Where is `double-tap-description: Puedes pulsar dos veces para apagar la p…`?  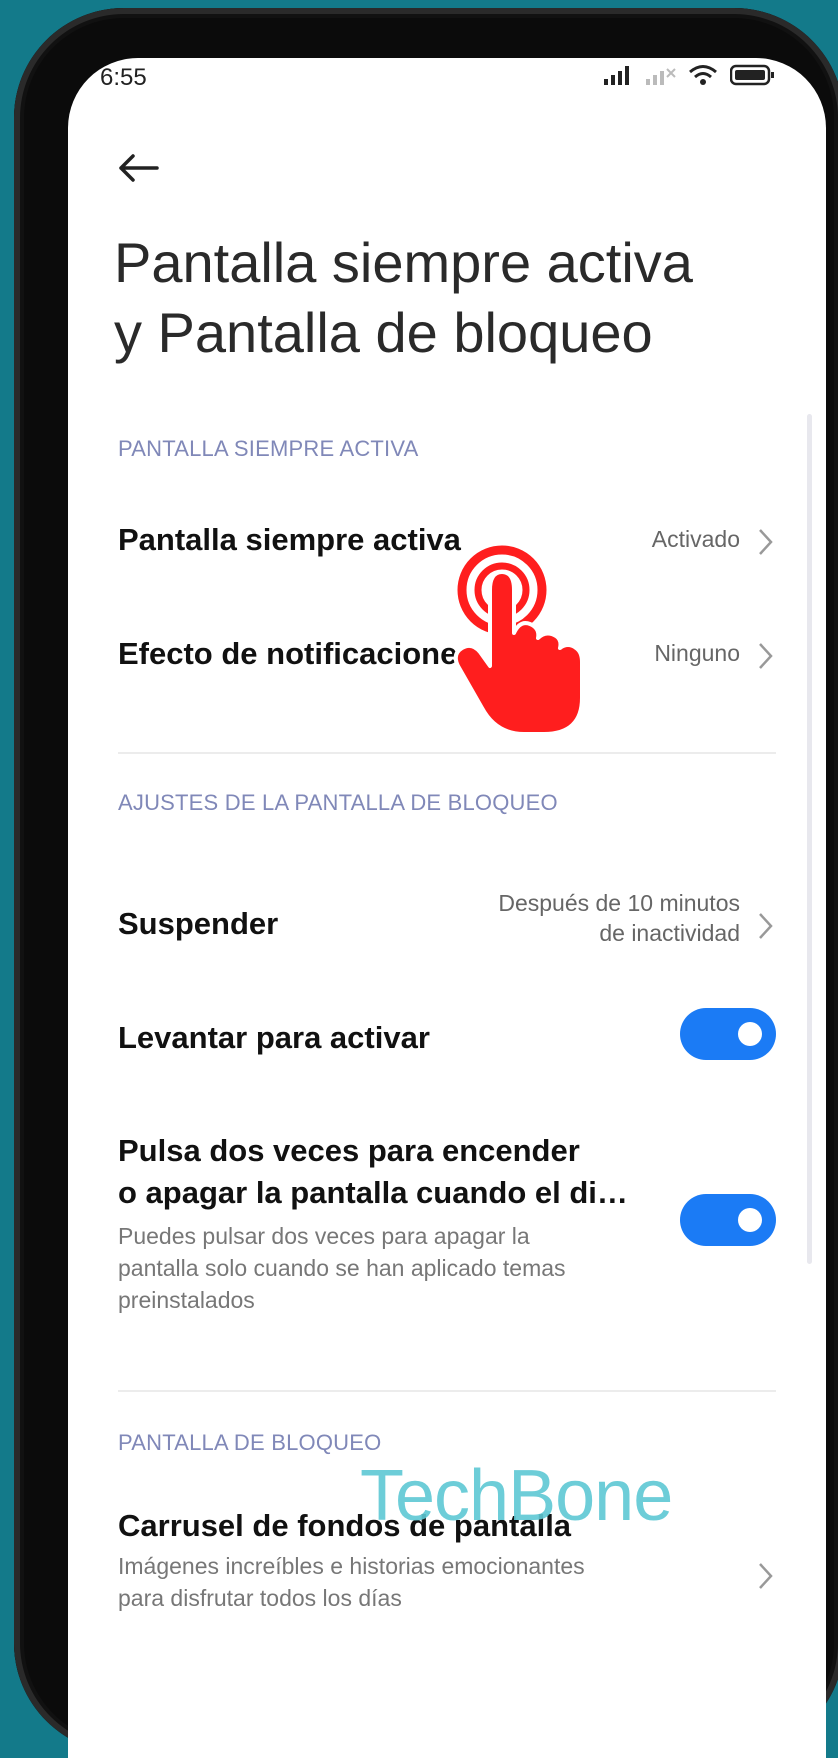
double-tap-description: Puedes pulsar dos veces para apagar la p… is located at coordinates (388, 1268).